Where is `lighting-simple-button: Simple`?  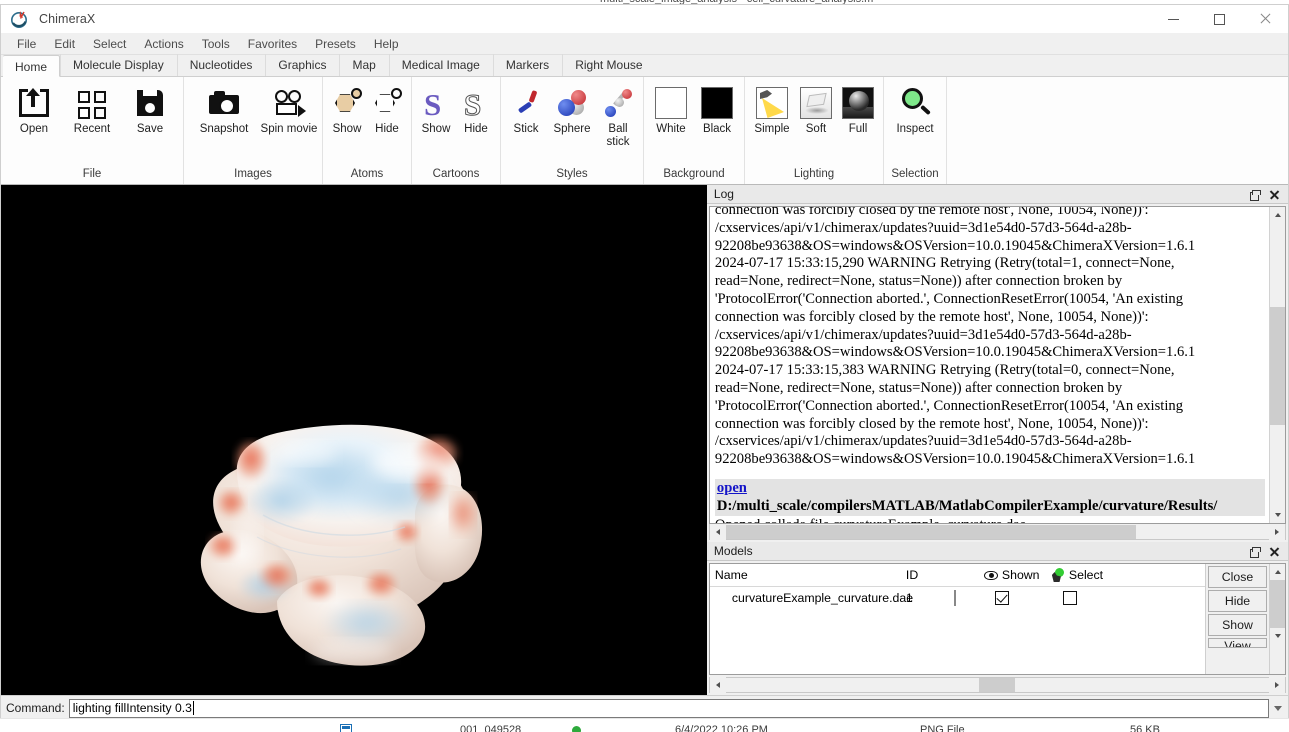 lighting-simple-button: Simple is located at coordinates (772, 109).